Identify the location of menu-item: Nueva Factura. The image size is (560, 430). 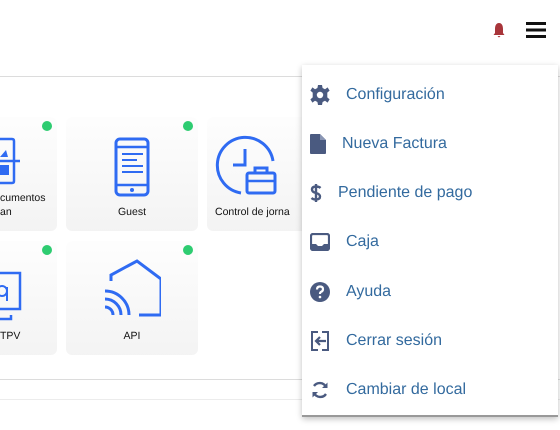
(430, 144).